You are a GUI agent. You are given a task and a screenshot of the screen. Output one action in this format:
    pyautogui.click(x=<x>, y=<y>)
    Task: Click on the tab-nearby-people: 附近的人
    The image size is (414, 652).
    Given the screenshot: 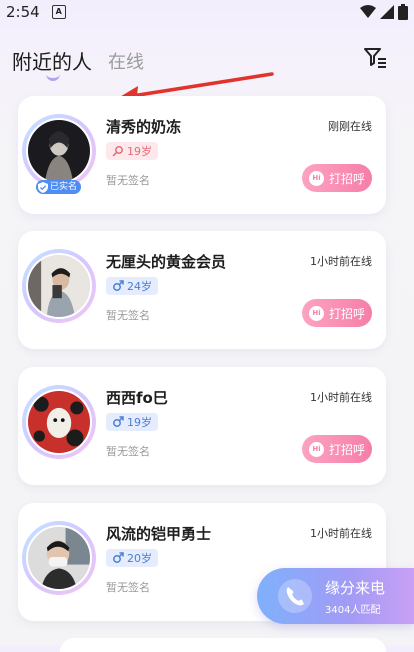 What is the action you would take?
    pyautogui.click(x=52, y=60)
    